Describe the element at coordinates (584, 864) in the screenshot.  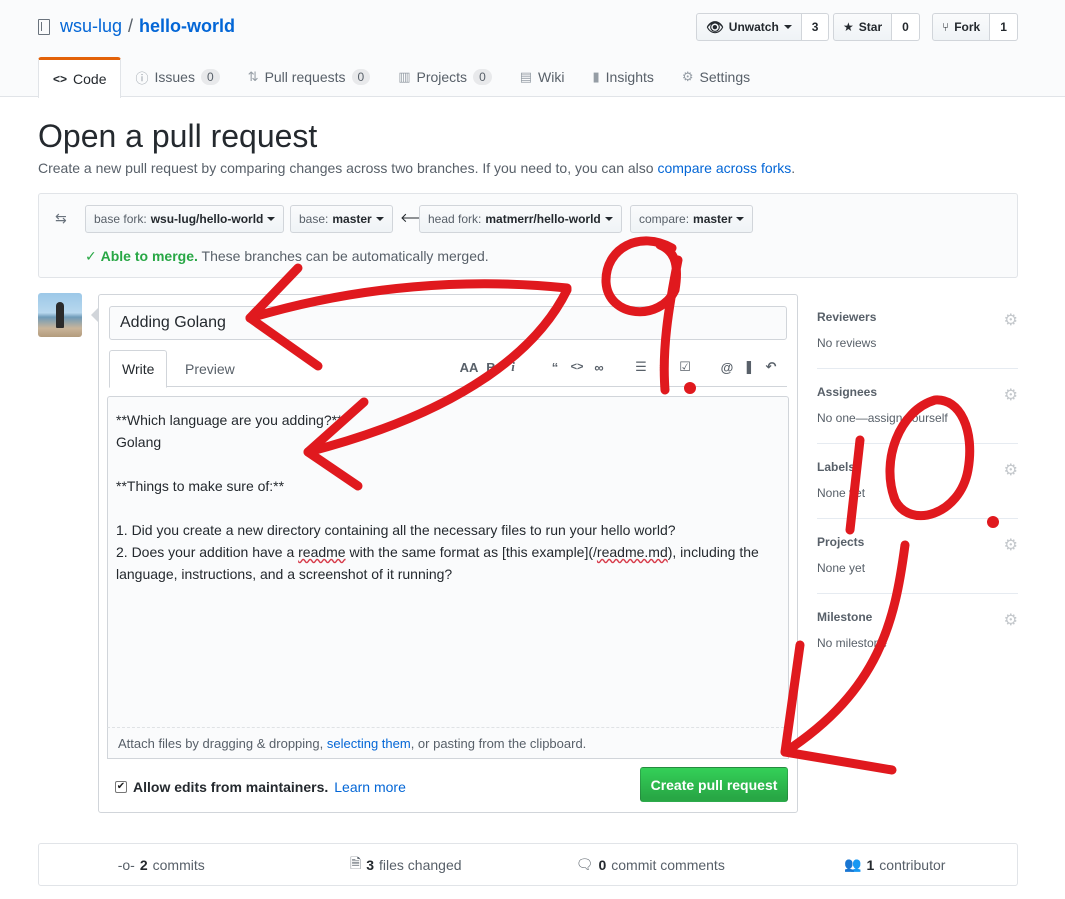
I see `comment-icon: 🗨` at that location.